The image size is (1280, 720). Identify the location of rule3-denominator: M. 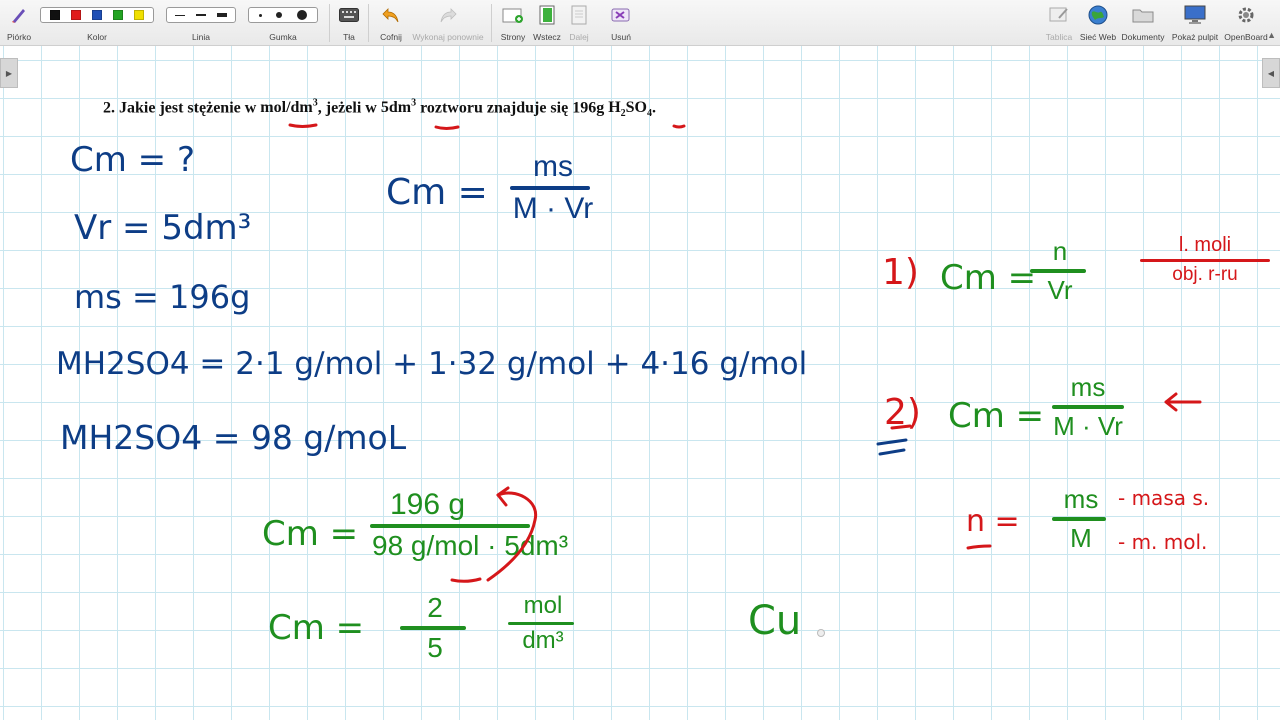
(1081, 538).